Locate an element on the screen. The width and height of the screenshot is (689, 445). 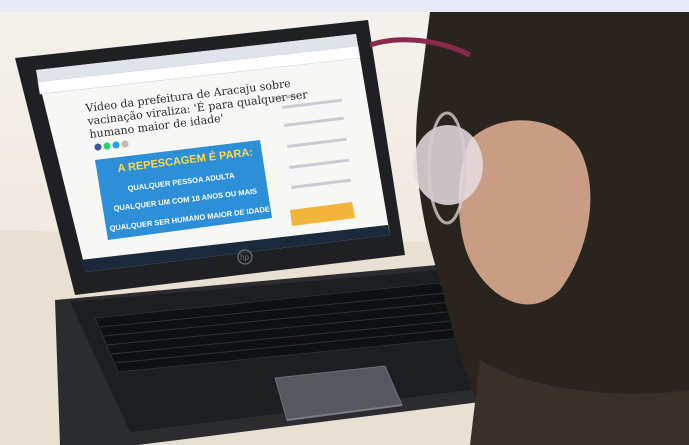
whatsapp-icon is located at coordinates (107, 146).